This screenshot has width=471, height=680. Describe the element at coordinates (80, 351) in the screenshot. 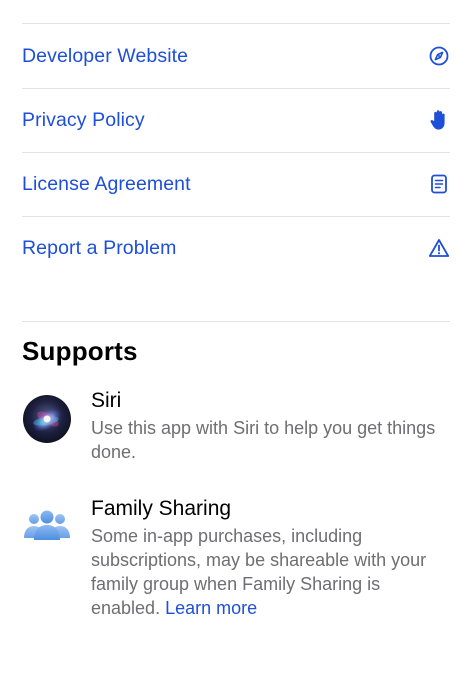

I see `supports-title: Supports` at that location.